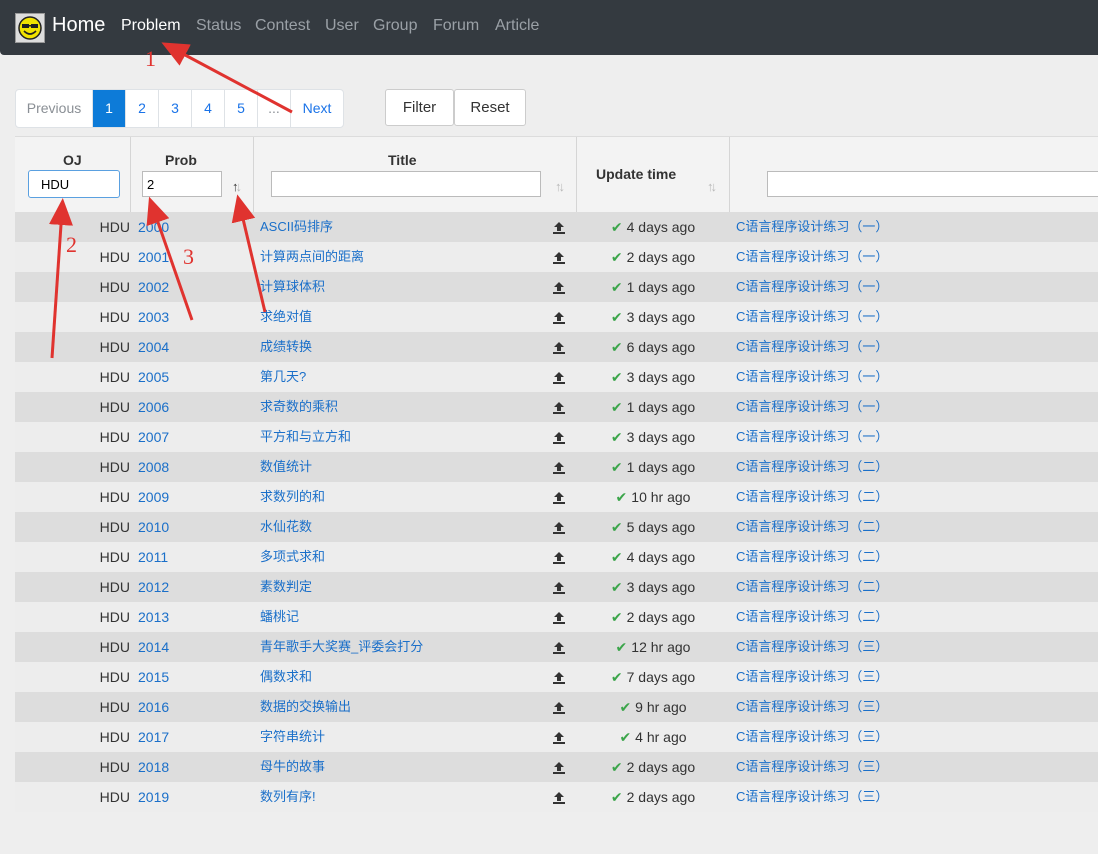 The image size is (1098, 854). I want to click on row-prob-link: 2003, so click(153, 317).